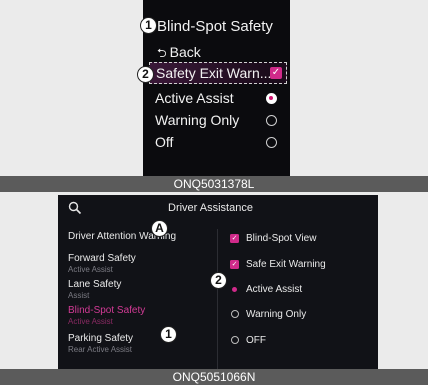 The image size is (428, 385). Describe the element at coordinates (101, 338) in the screenshot. I see `menu-item-label: Parking Safety` at that location.